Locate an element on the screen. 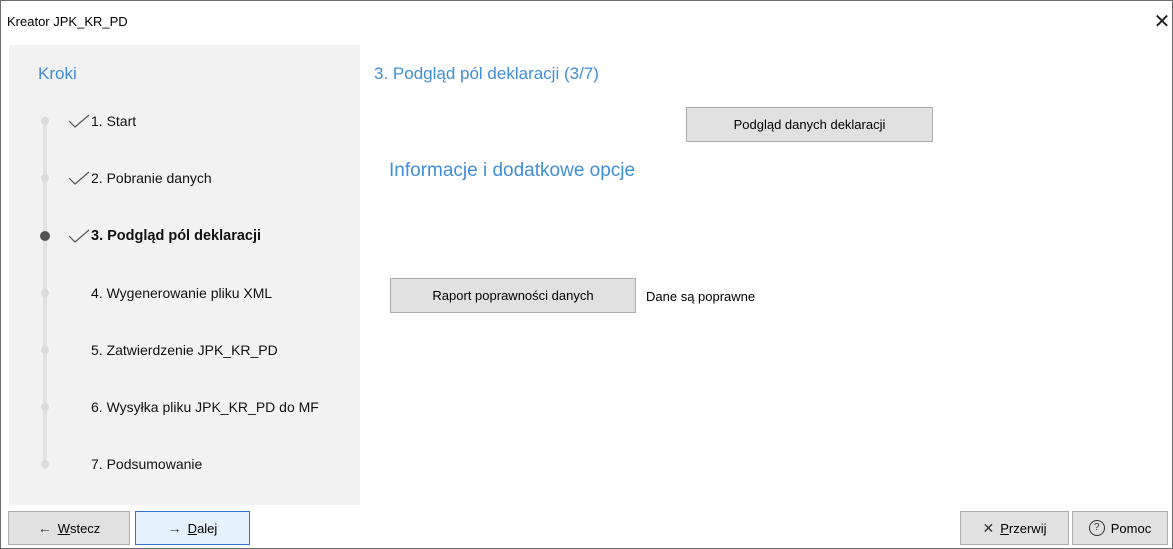 This screenshot has width=1173, height=549. title-bar: Kreator JPK_KR_PD ✕ is located at coordinates (586, 23).